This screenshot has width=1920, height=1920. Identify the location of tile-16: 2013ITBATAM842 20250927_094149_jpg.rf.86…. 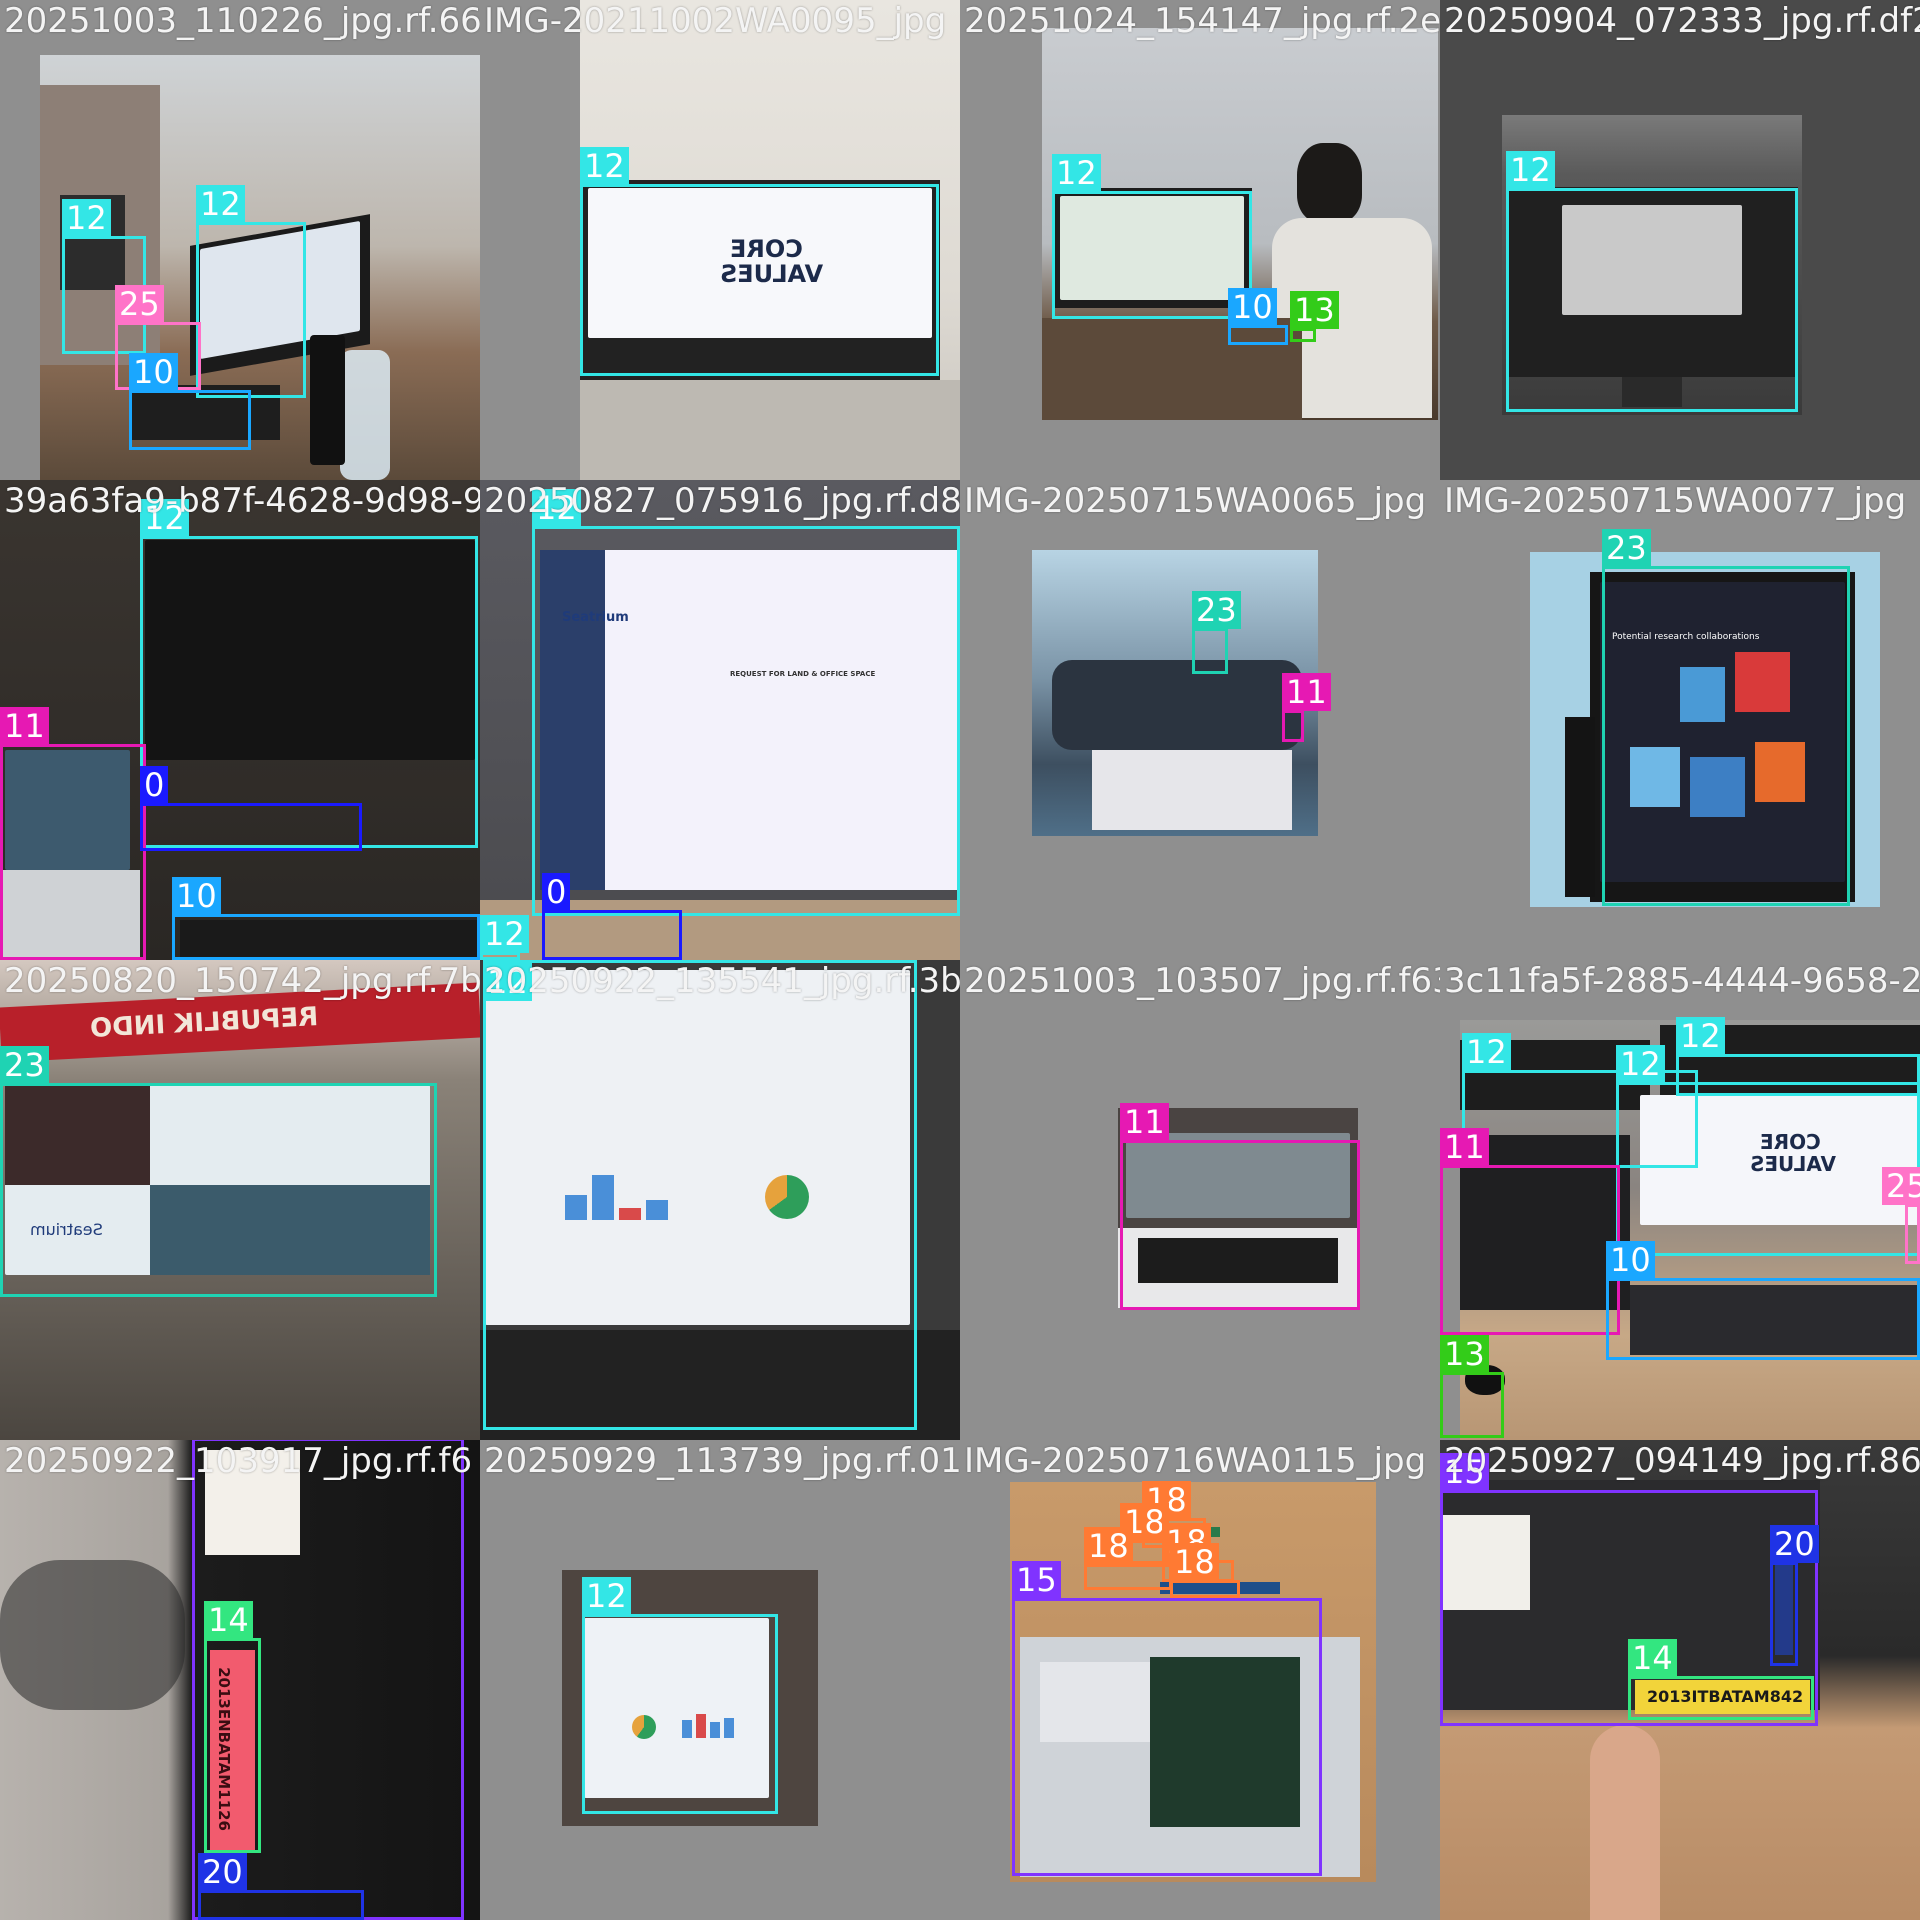
(1680, 1680).